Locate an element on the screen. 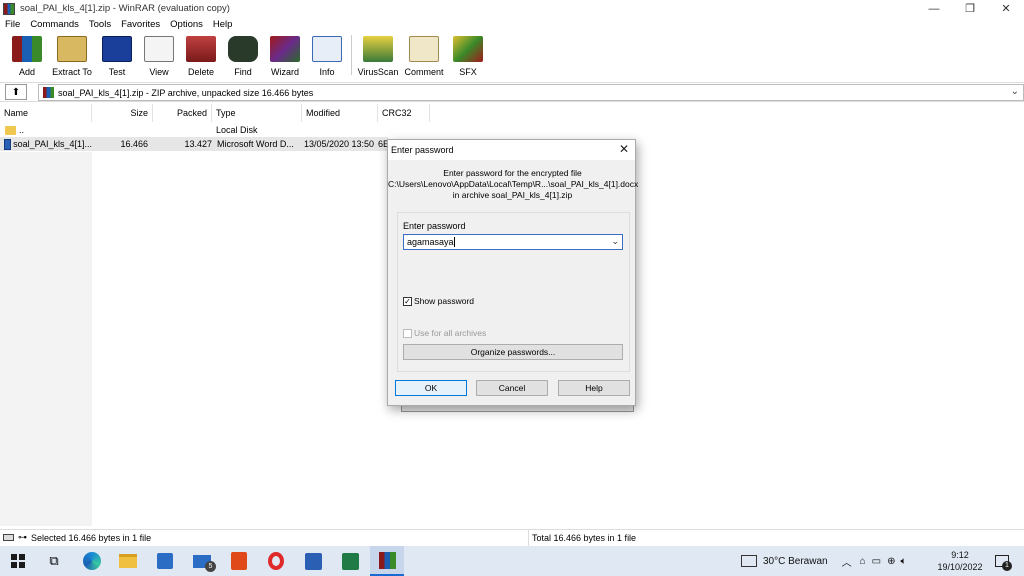 The width and height of the screenshot is (1024, 576). add-icon is located at coordinates (27, 49).